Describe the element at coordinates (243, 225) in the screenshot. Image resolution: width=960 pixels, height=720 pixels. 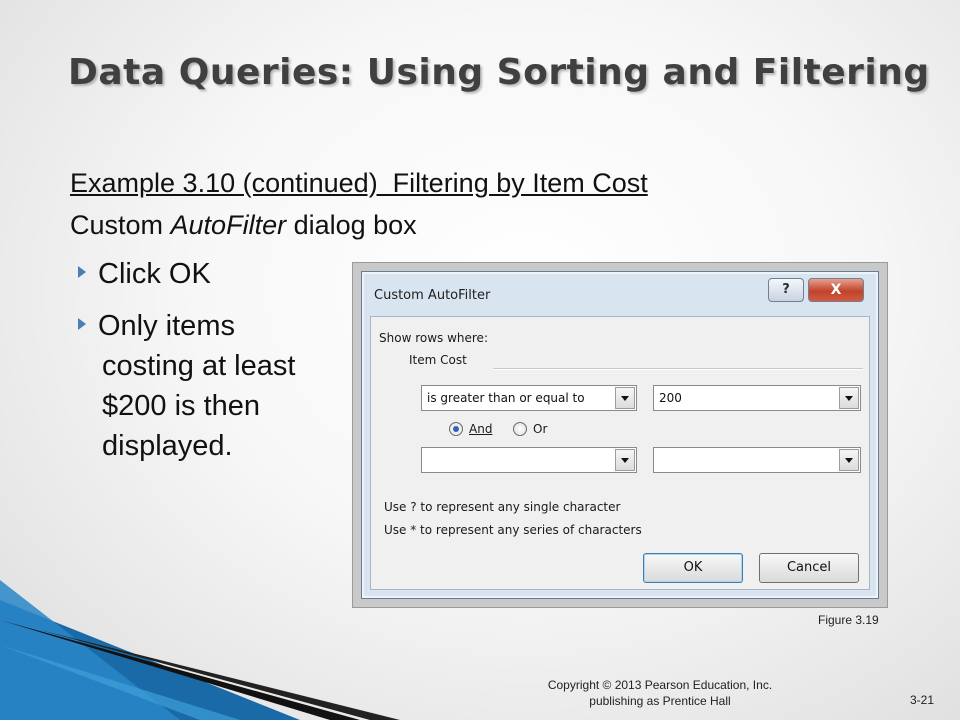
I see `dialog-caption: Custom AutoFilter dialog box` at that location.